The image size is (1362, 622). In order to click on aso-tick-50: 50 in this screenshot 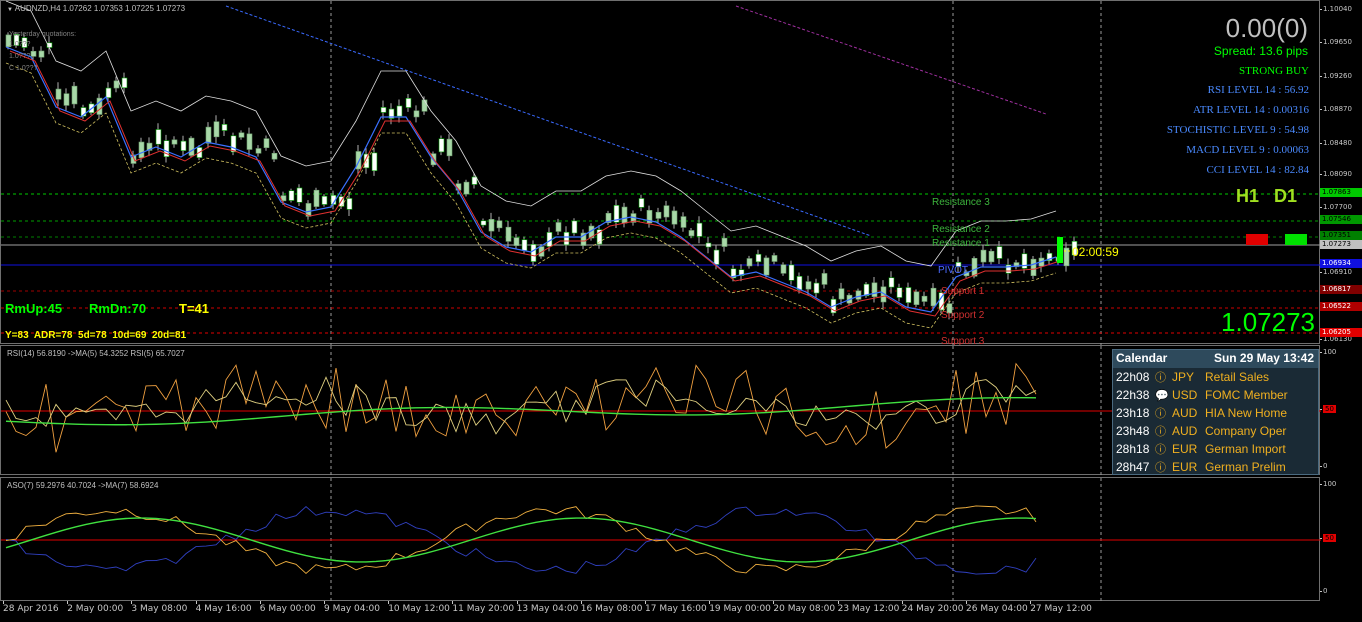, I will do `click(1328, 538)`.